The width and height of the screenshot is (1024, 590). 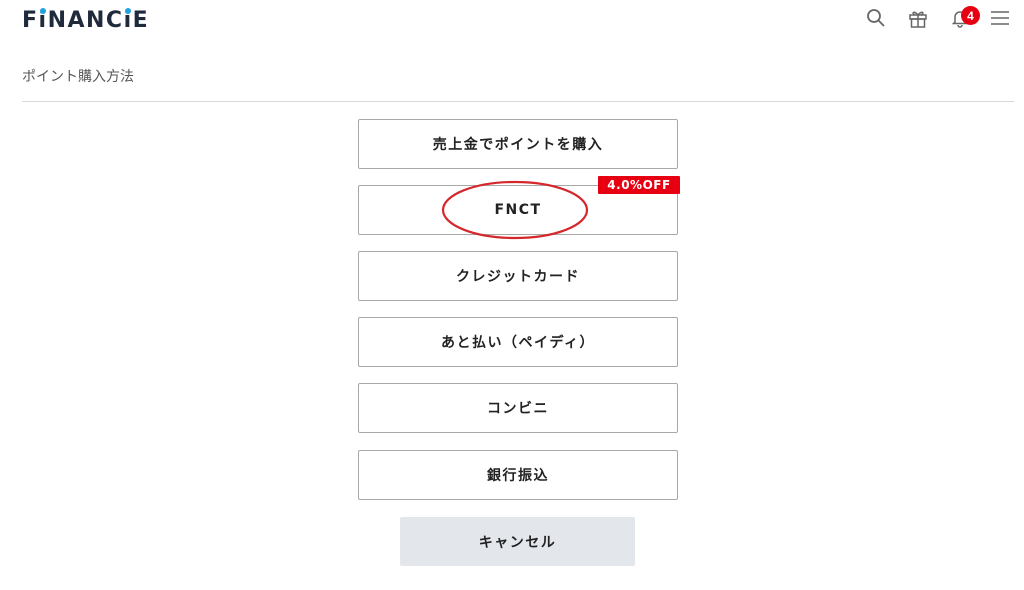 What do you see at coordinates (30, 20) in the screenshot?
I see `logo-letter: F` at bounding box center [30, 20].